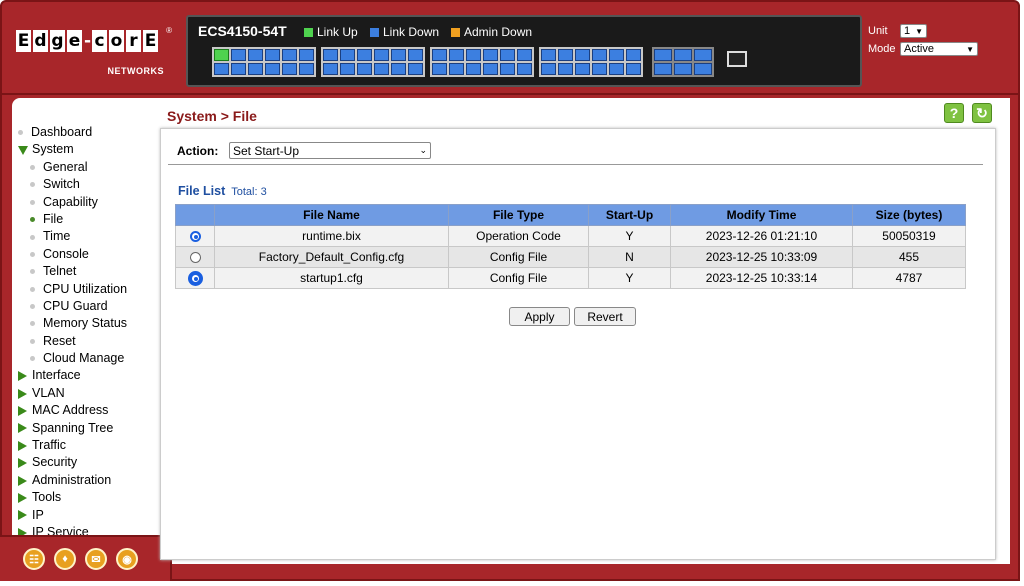 This screenshot has height=586, width=1024. I want to click on sidebar-item-switch: Switch, so click(72, 184).